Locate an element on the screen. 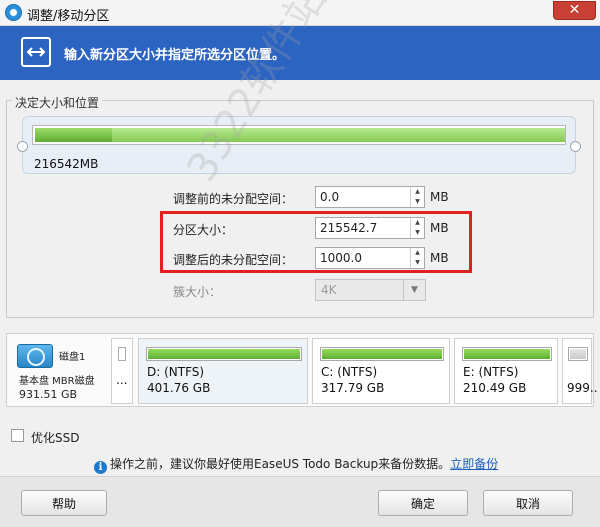  partition-name: C: (NTFS) is located at coordinates (349, 372).